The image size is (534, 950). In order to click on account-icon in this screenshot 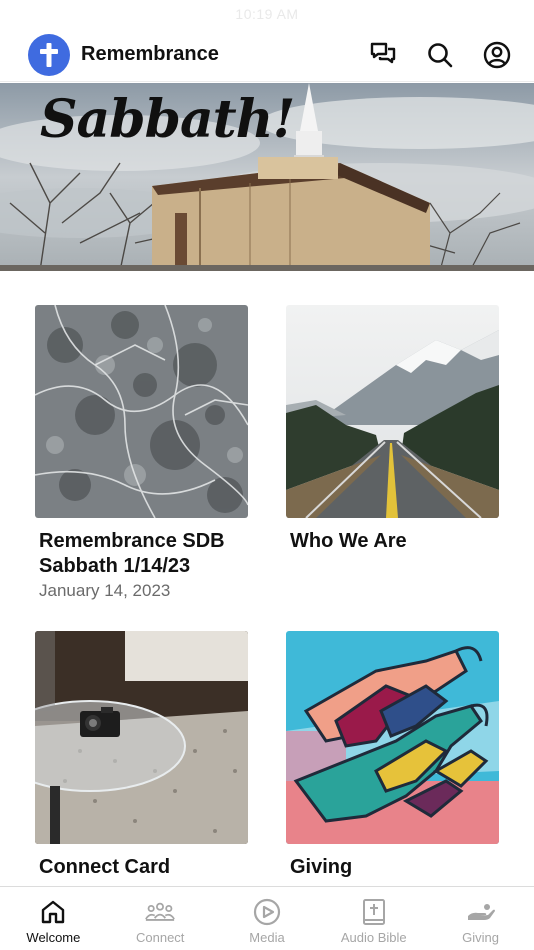, I will do `click(497, 55)`.